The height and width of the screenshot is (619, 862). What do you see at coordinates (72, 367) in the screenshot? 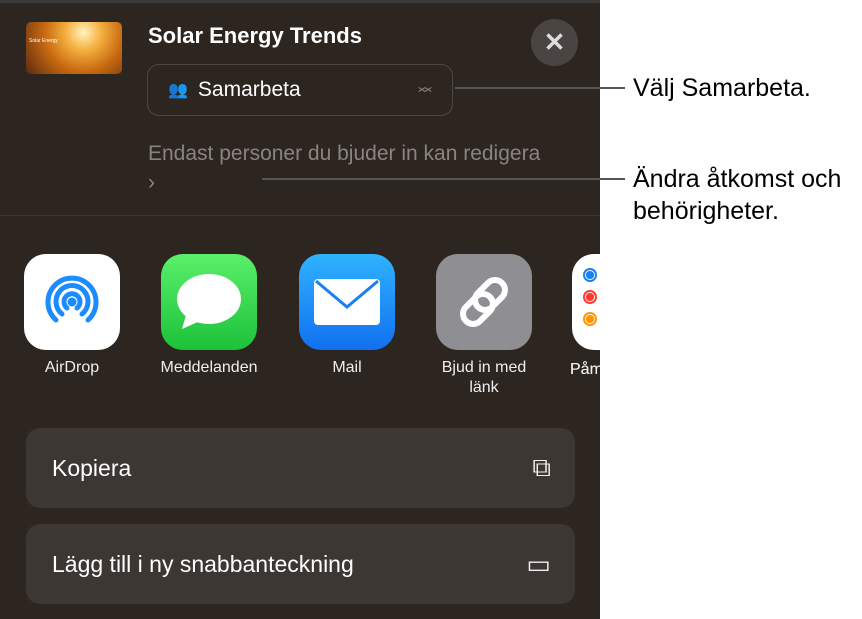
I see `app-label: AirDrop` at bounding box center [72, 367].